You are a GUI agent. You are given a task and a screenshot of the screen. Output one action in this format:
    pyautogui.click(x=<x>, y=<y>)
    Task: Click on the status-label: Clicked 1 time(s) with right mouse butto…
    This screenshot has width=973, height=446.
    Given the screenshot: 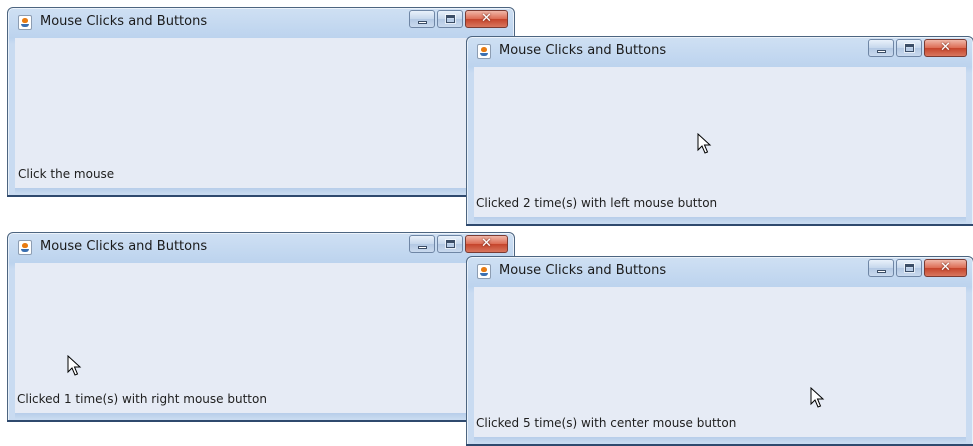 What is the action you would take?
    pyautogui.click(x=142, y=399)
    